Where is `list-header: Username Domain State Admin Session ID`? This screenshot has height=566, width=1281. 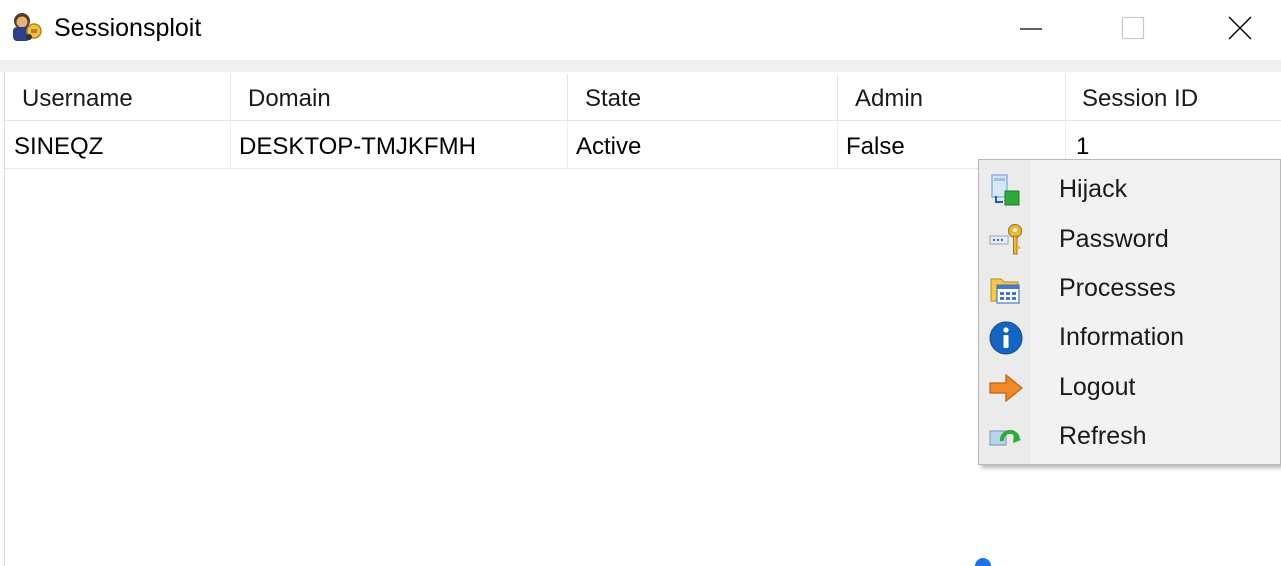
list-header: Username Domain State Admin Session ID is located at coordinates (643, 97).